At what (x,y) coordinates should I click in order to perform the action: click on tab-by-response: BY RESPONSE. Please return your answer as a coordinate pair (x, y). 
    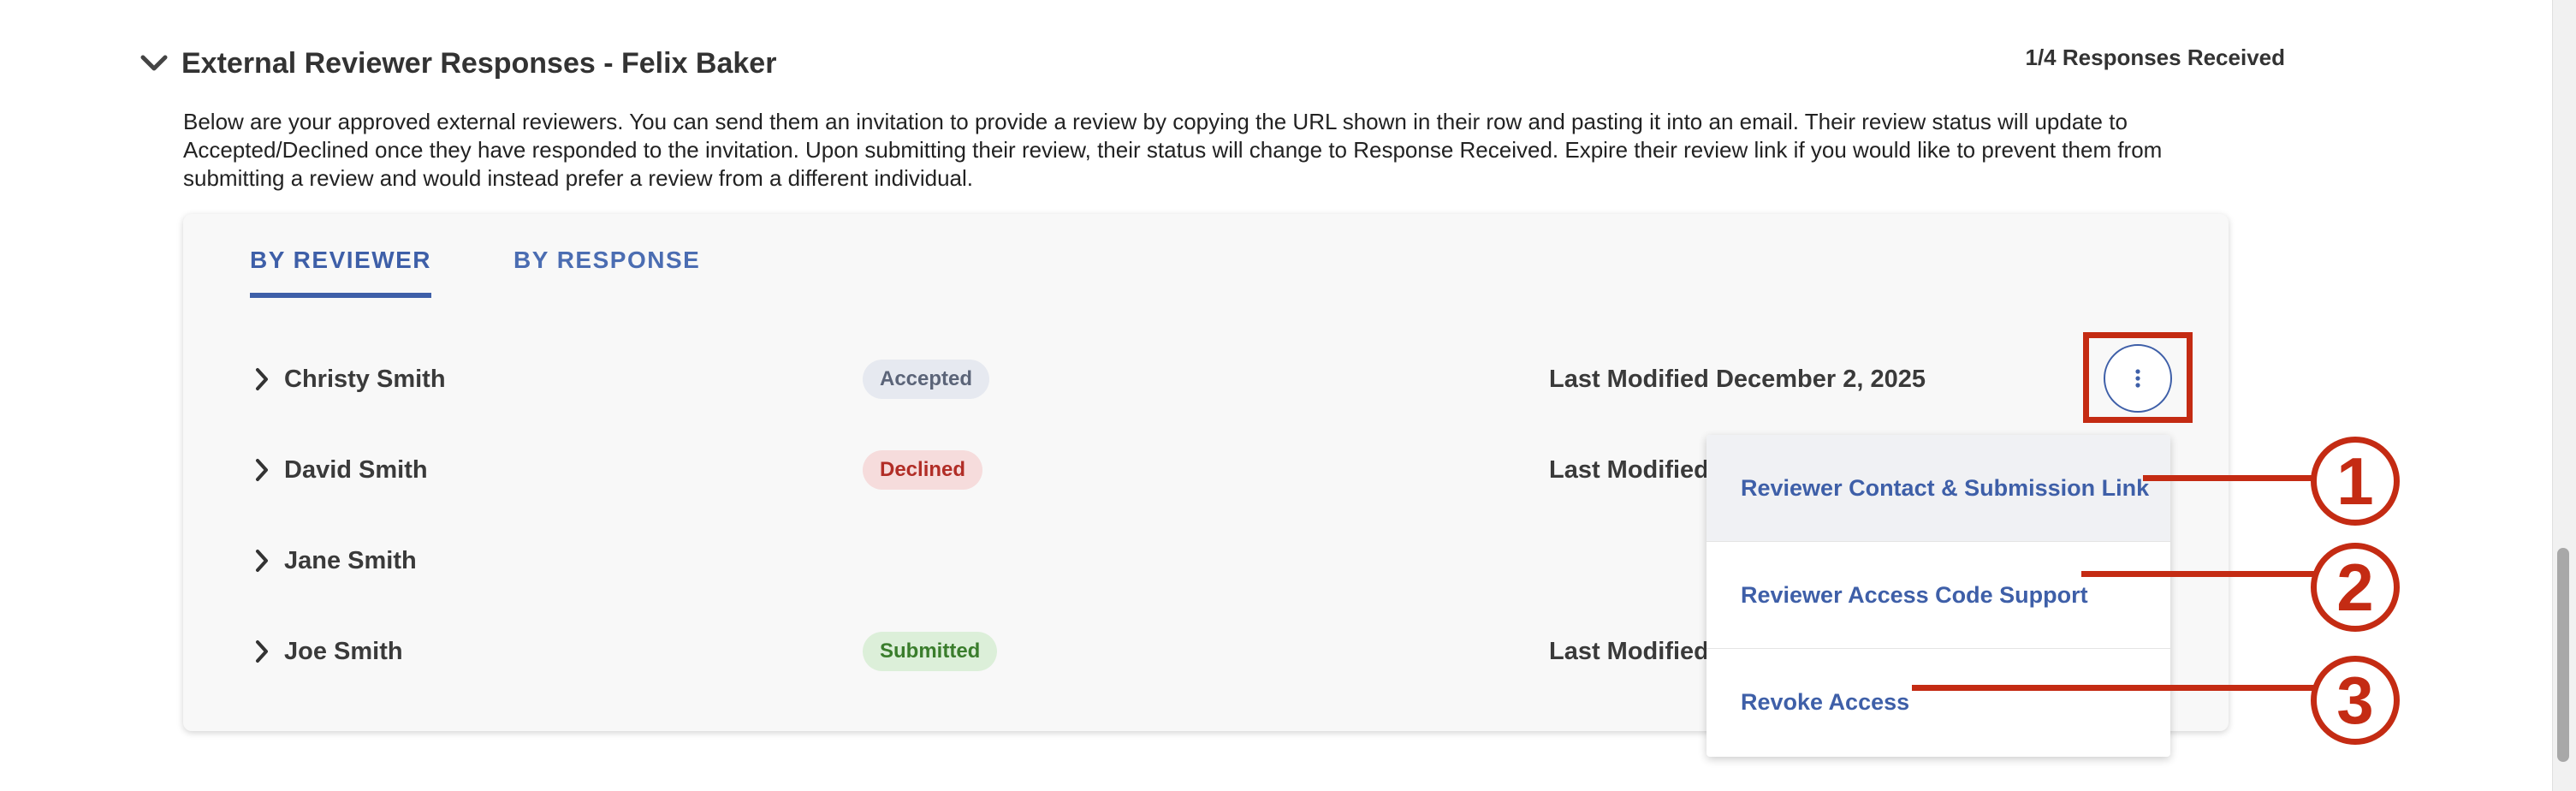
    Looking at the image, I should click on (606, 272).